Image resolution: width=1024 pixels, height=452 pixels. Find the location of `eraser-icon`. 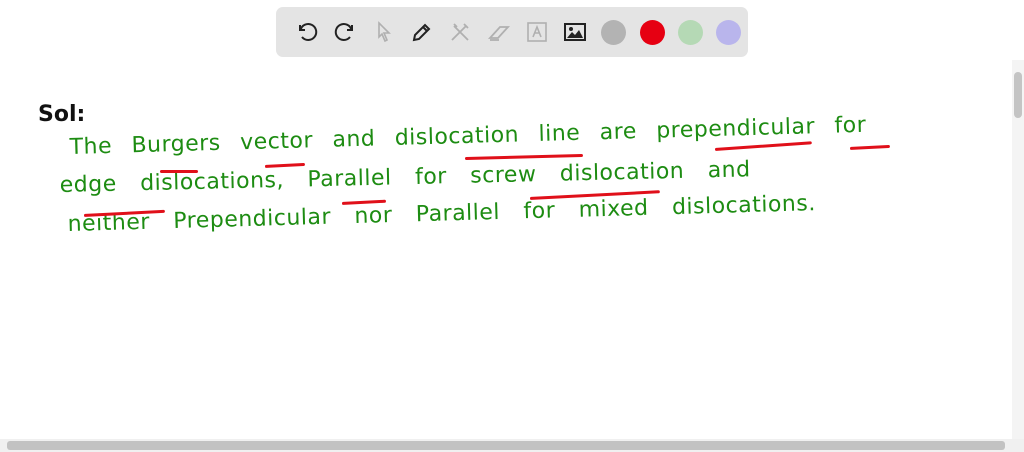

eraser-icon is located at coordinates (498, 33).